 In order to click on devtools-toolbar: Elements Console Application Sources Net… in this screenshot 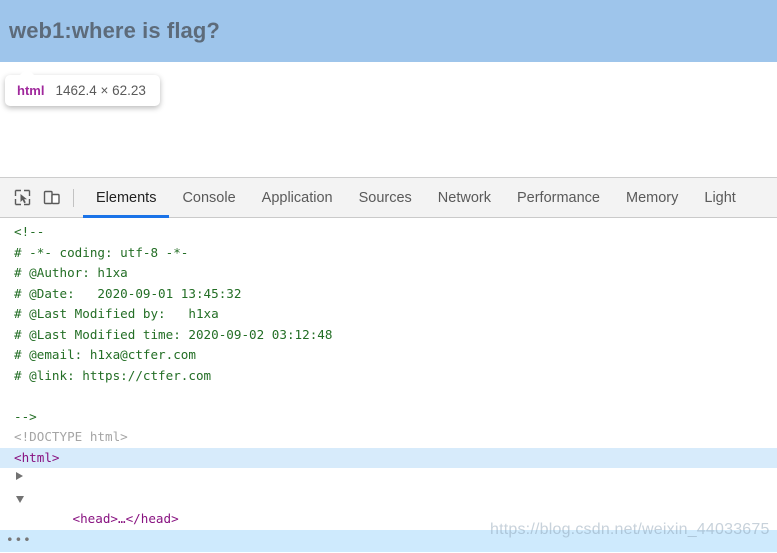, I will do `click(388, 198)`.